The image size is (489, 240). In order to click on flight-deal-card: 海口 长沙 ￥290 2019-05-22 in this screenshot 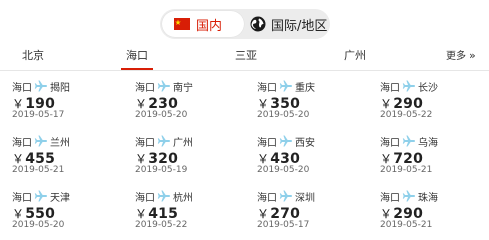, I will do `click(433, 98)`.